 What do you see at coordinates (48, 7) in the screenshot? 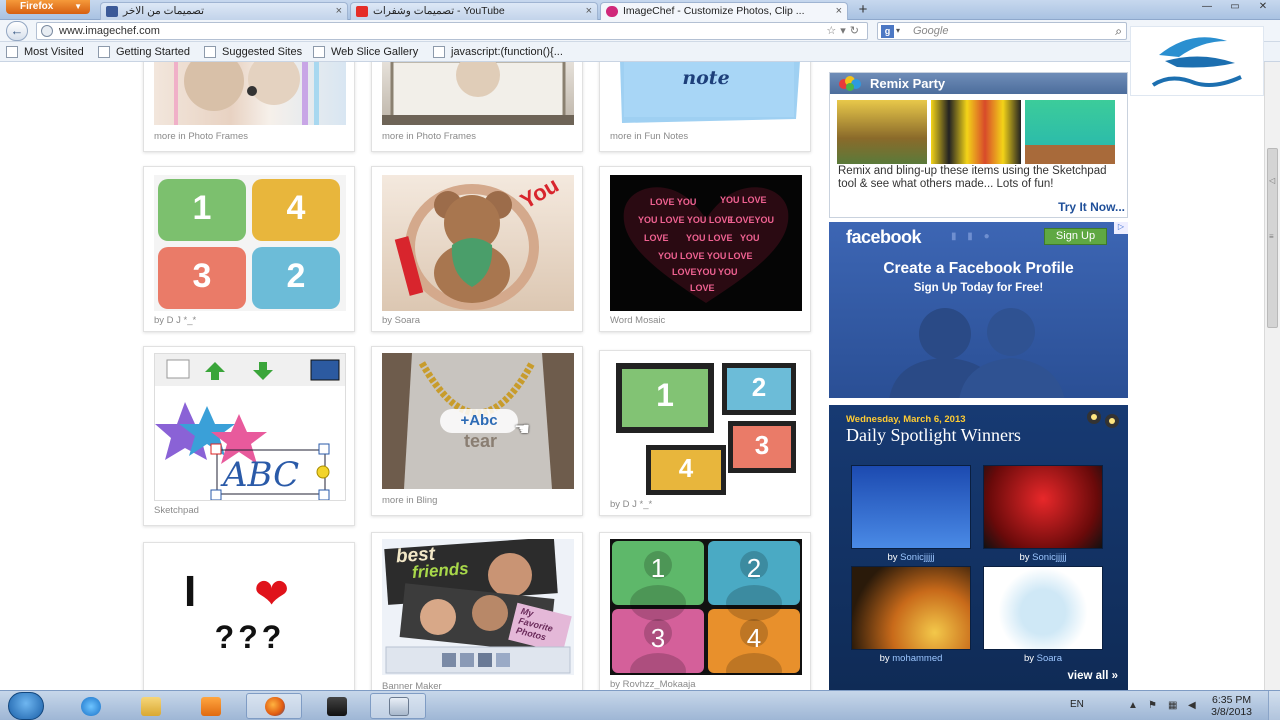
I see `firefox-menu-button: Firefox ▼` at bounding box center [48, 7].